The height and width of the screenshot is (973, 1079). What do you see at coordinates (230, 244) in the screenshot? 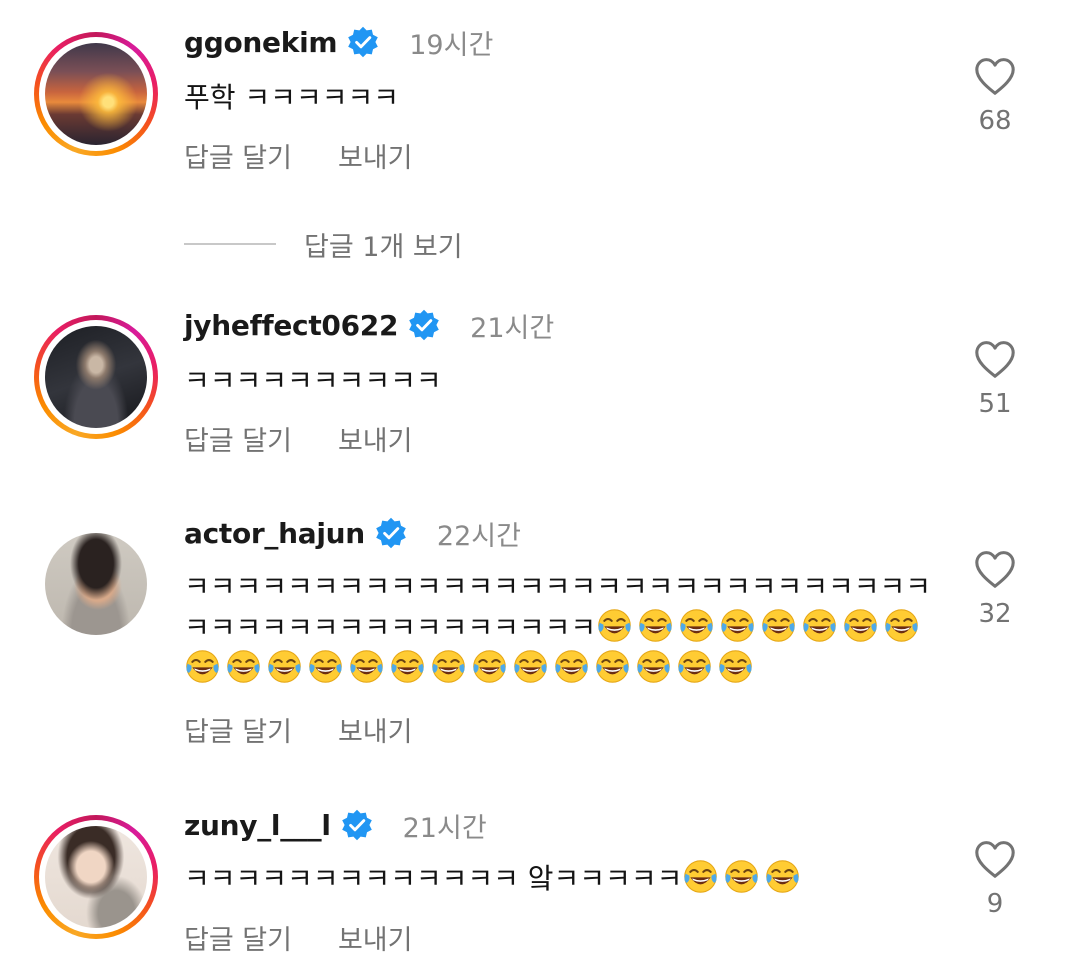
I see `divider` at bounding box center [230, 244].